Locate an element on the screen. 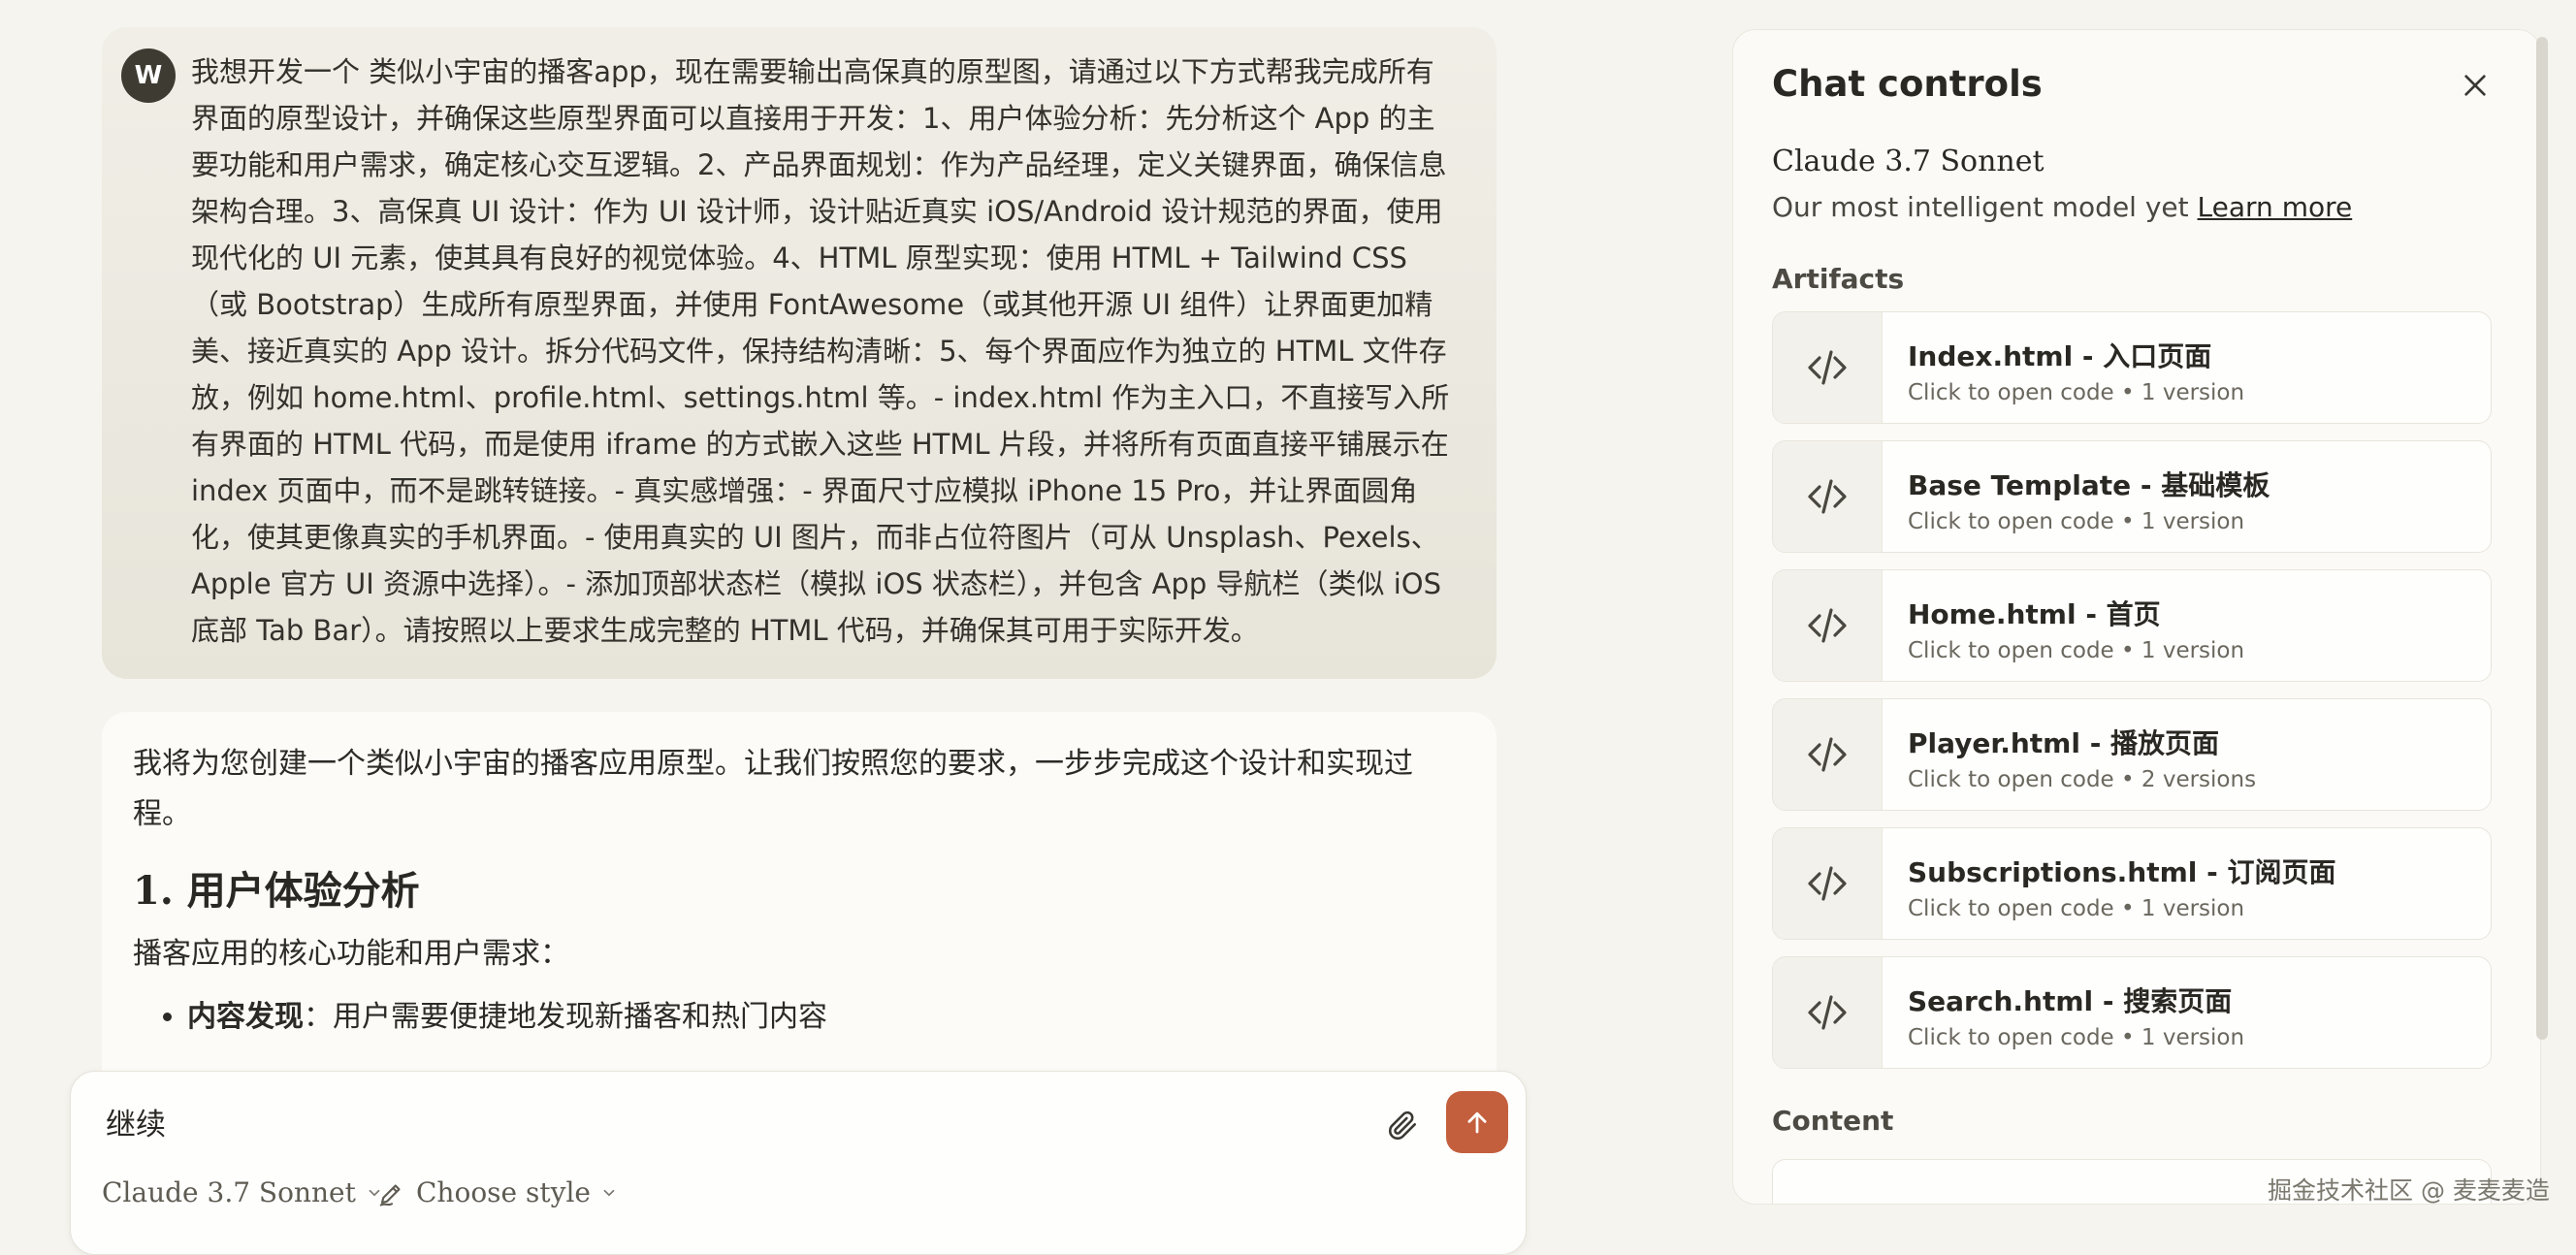  close-icon is located at coordinates (2475, 85).